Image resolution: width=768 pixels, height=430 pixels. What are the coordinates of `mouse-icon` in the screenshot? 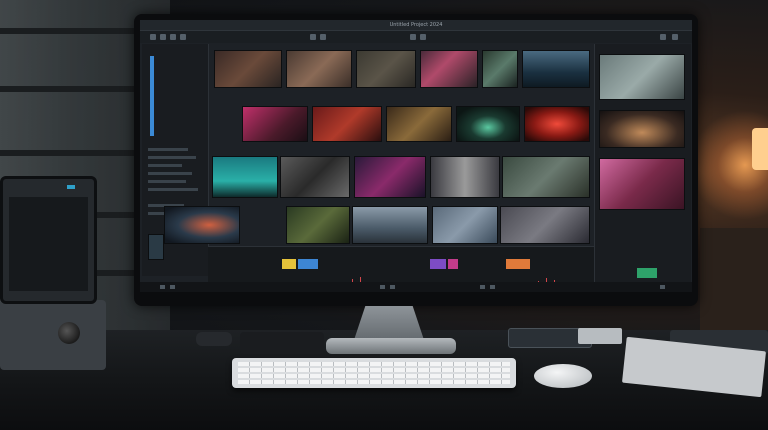 It's located at (563, 376).